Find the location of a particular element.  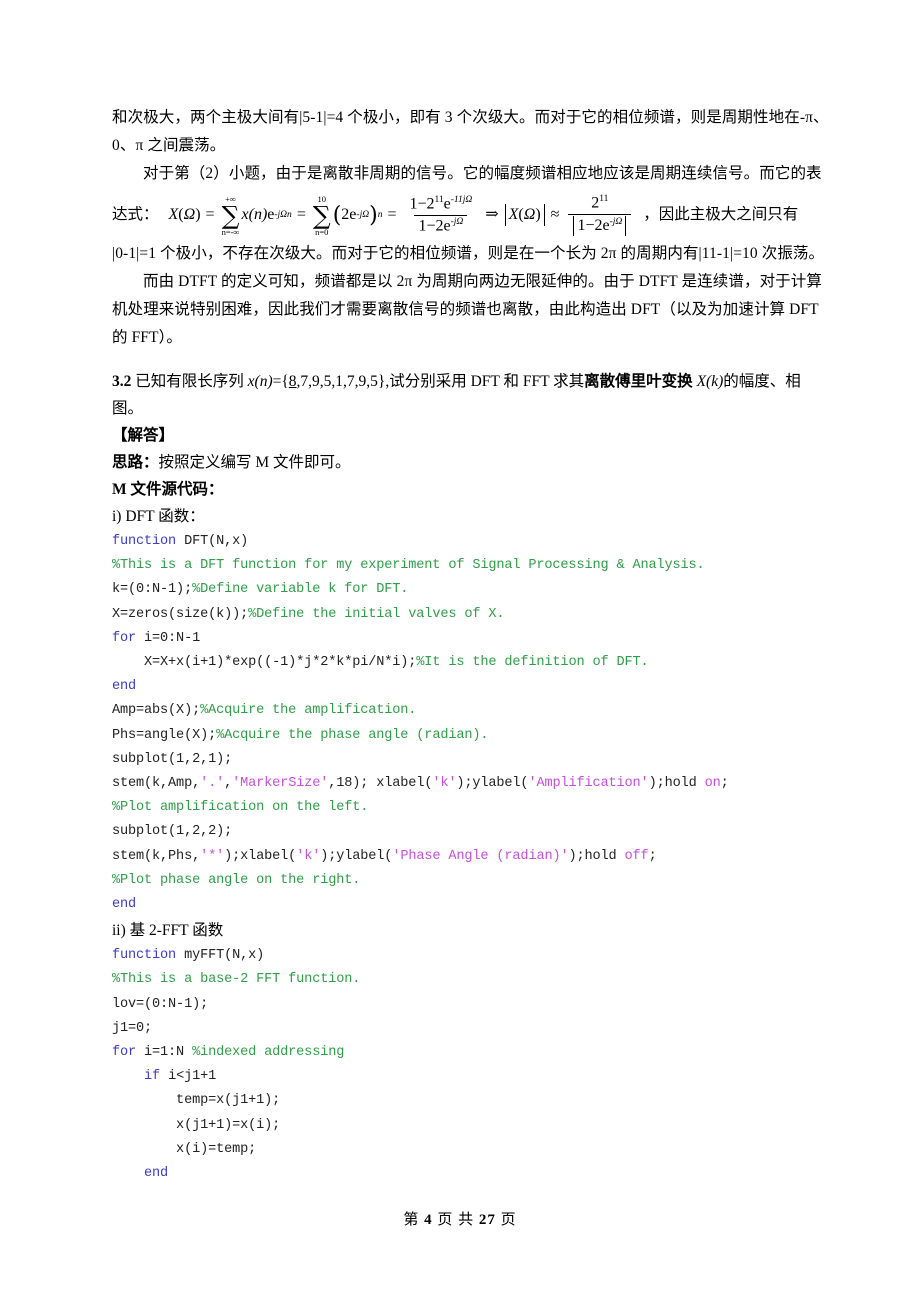

fraction2-numerator: 211 is located at coordinates (599, 203).